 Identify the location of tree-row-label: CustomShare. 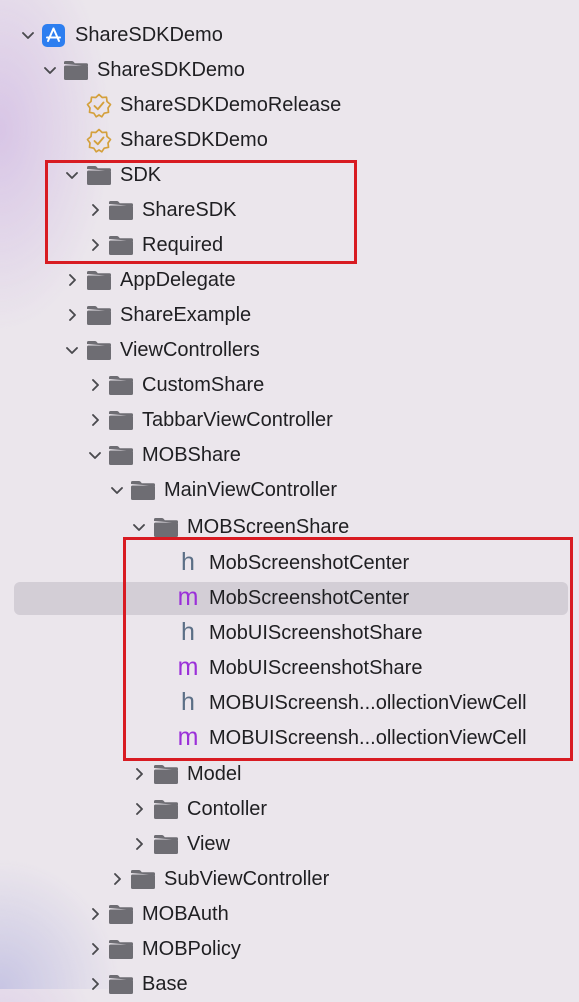
(203, 385).